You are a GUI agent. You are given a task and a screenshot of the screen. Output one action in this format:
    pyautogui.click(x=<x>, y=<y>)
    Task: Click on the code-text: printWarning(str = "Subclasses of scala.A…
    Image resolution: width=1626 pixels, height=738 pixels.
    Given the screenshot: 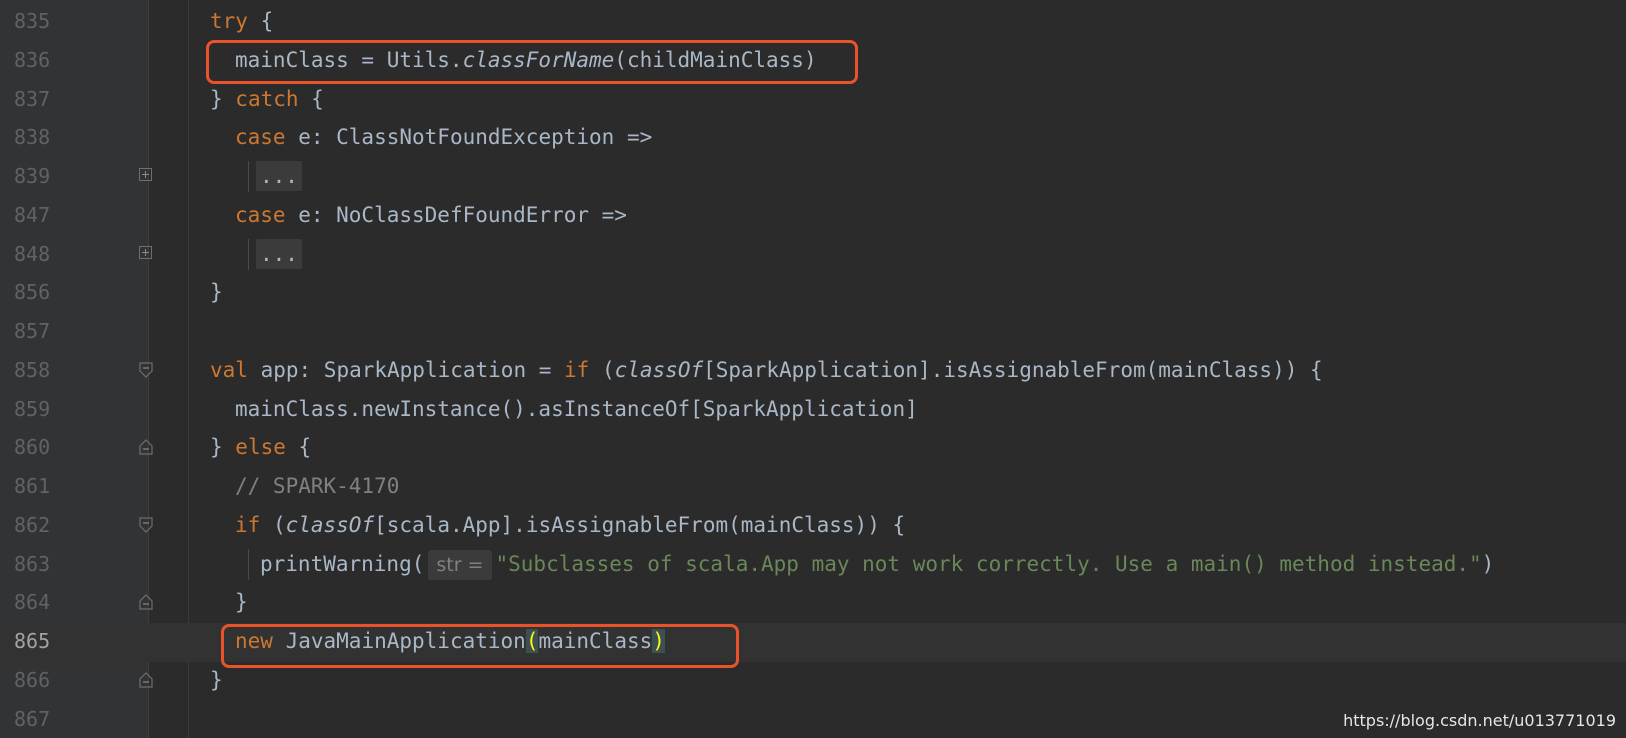 What is the action you would take?
    pyautogui.click(x=877, y=564)
    